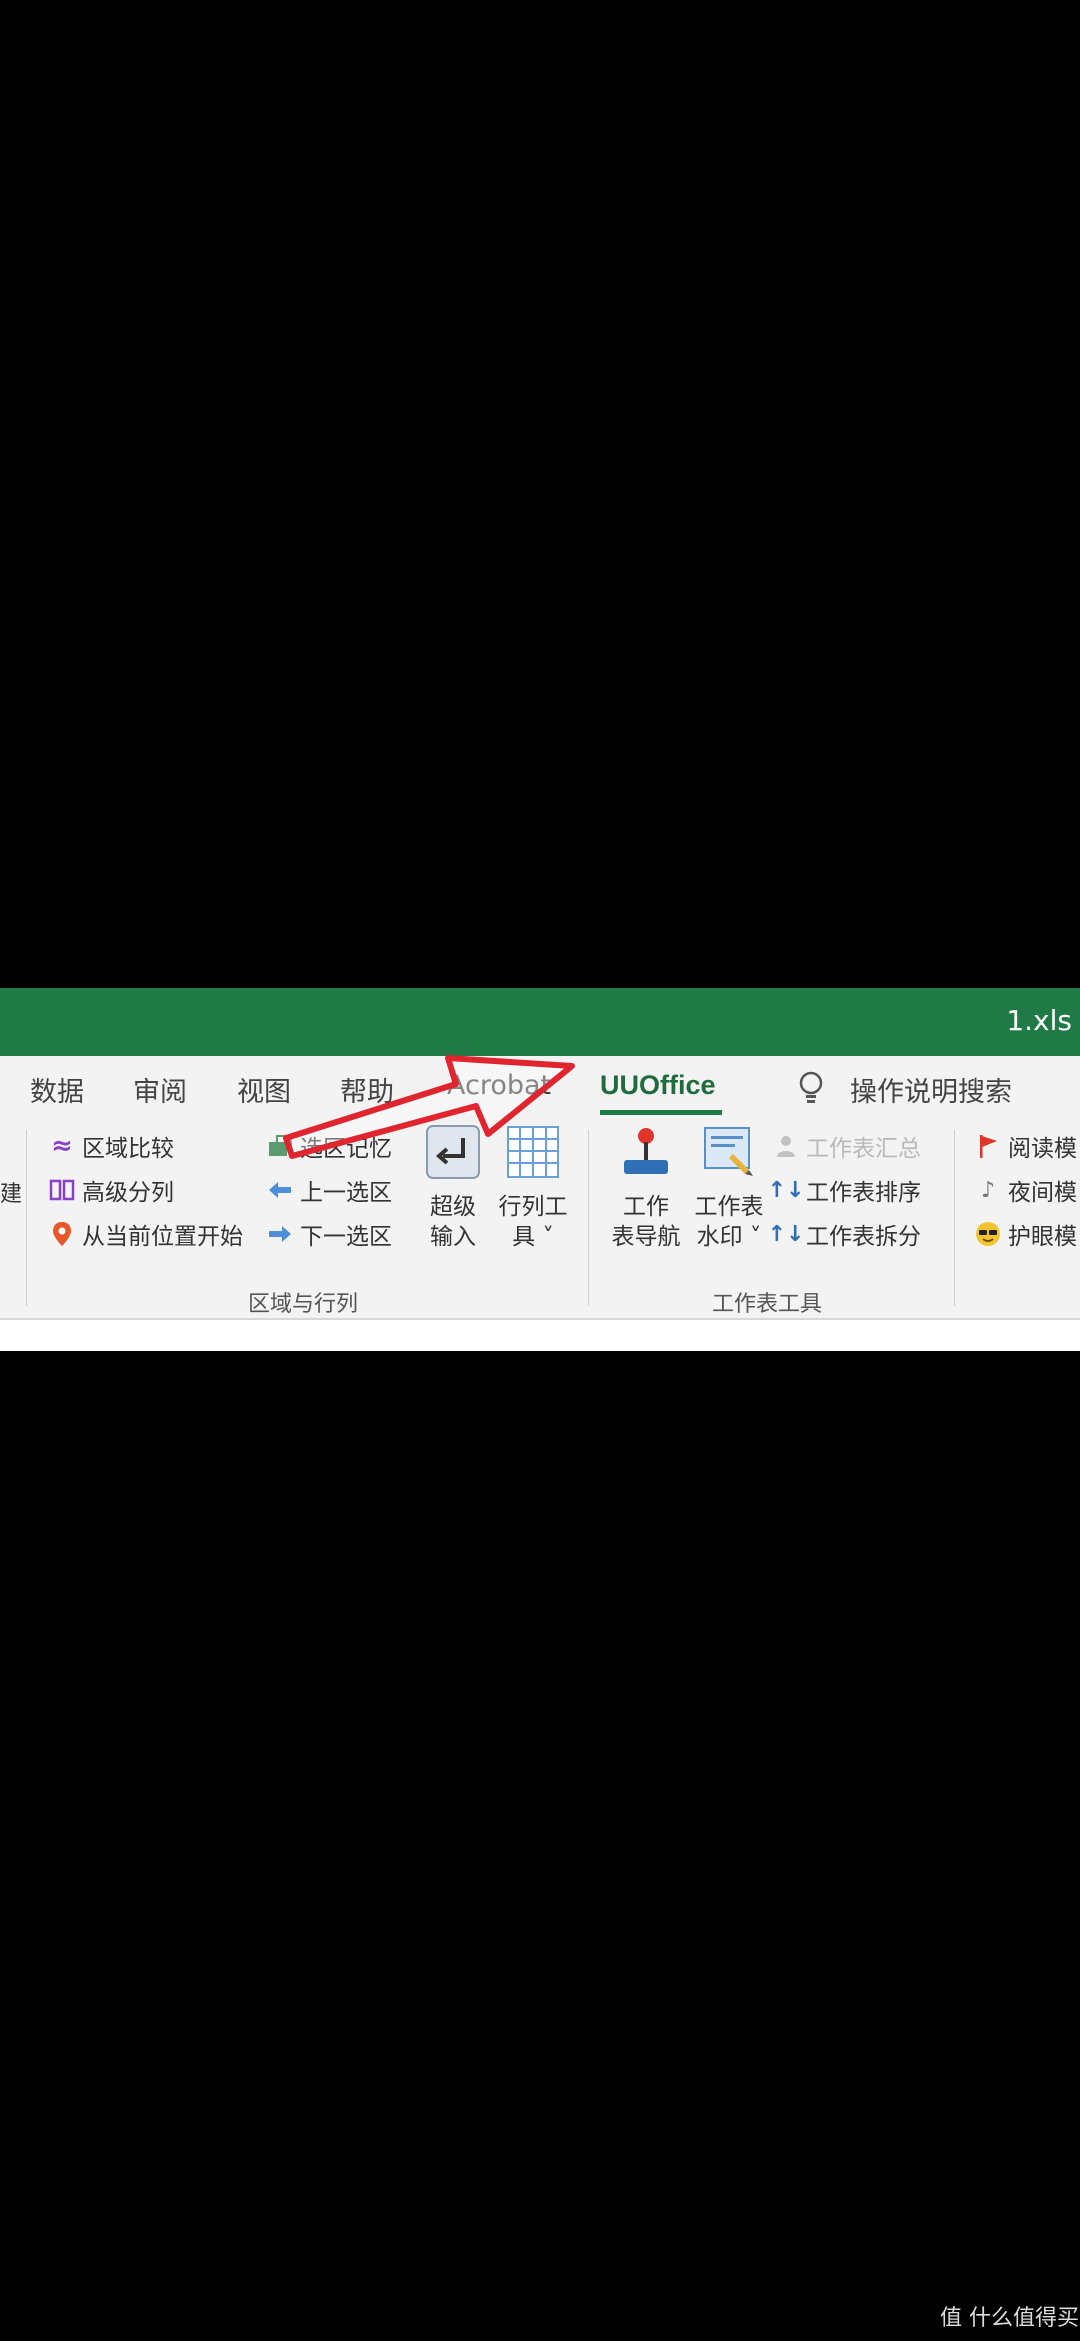 The width and height of the screenshot is (1080, 2341). Describe the element at coordinates (1009, 2318) in the screenshot. I see `site-watermark: 值 什么值得买` at that location.